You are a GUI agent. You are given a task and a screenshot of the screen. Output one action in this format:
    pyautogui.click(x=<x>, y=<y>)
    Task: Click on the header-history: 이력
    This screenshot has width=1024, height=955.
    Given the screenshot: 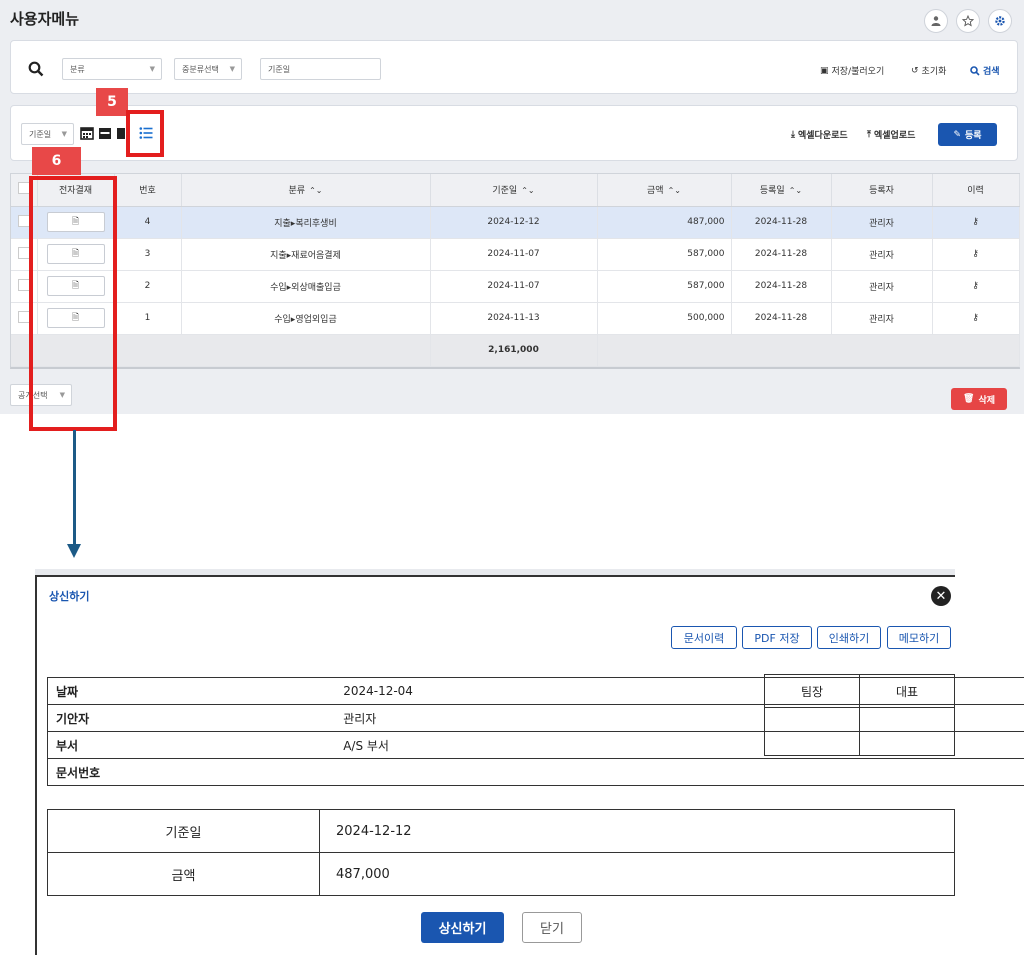 What is the action you would take?
    pyautogui.click(x=976, y=190)
    